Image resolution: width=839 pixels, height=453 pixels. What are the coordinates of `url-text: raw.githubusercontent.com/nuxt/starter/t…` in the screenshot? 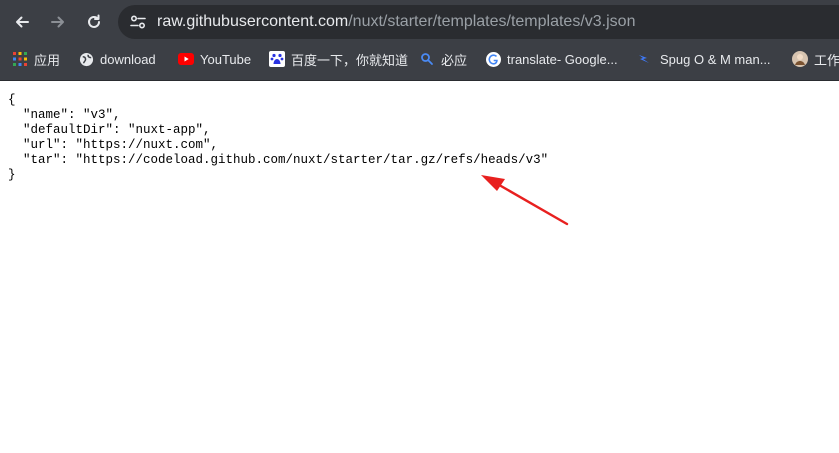 It's located at (396, 22).